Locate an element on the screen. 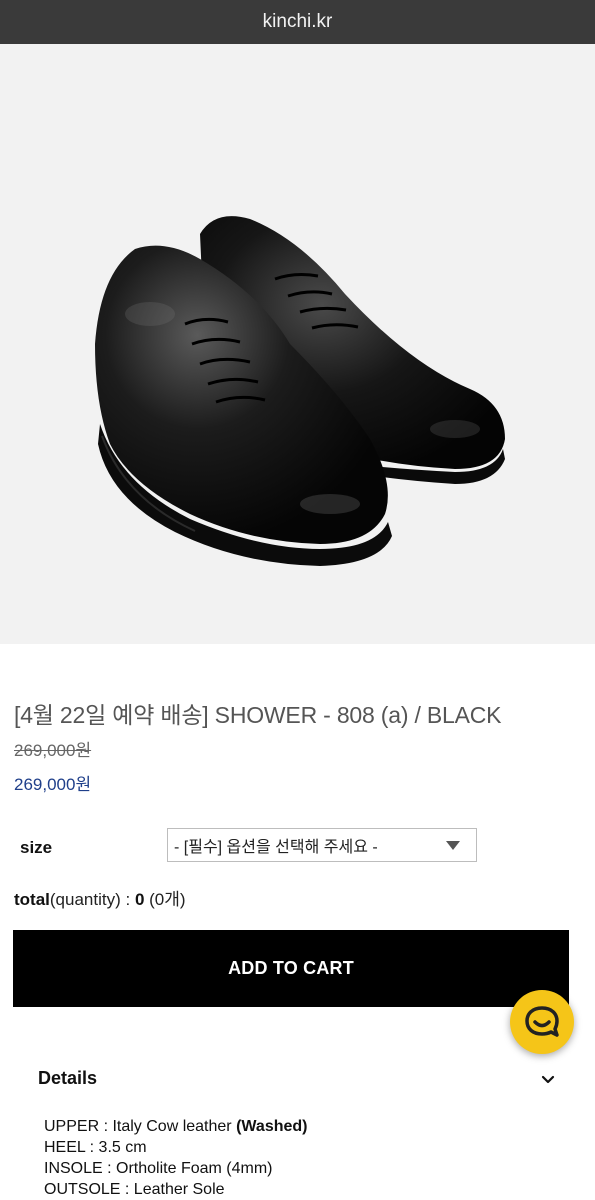  spec-heel: HEEL : 3.5 cm is located at coordinates (95, 1147).